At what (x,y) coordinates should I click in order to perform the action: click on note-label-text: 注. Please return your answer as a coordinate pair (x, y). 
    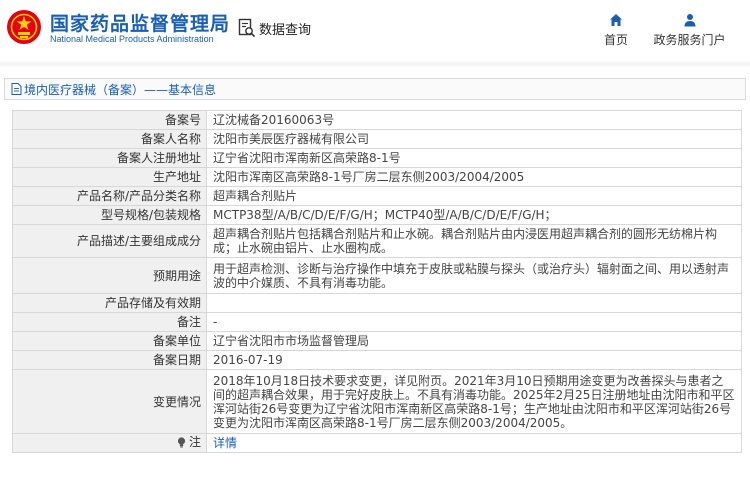
    Looking at the image, I should click on (194, 442).